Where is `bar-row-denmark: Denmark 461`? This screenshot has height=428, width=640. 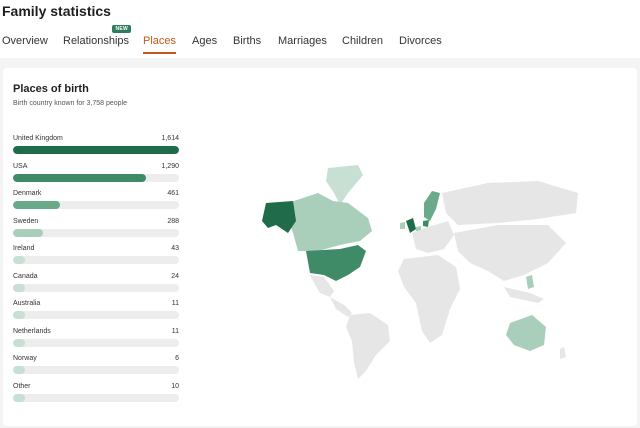 bar-row-denmark: Denmark 461 is located at coordinates (96, 204).